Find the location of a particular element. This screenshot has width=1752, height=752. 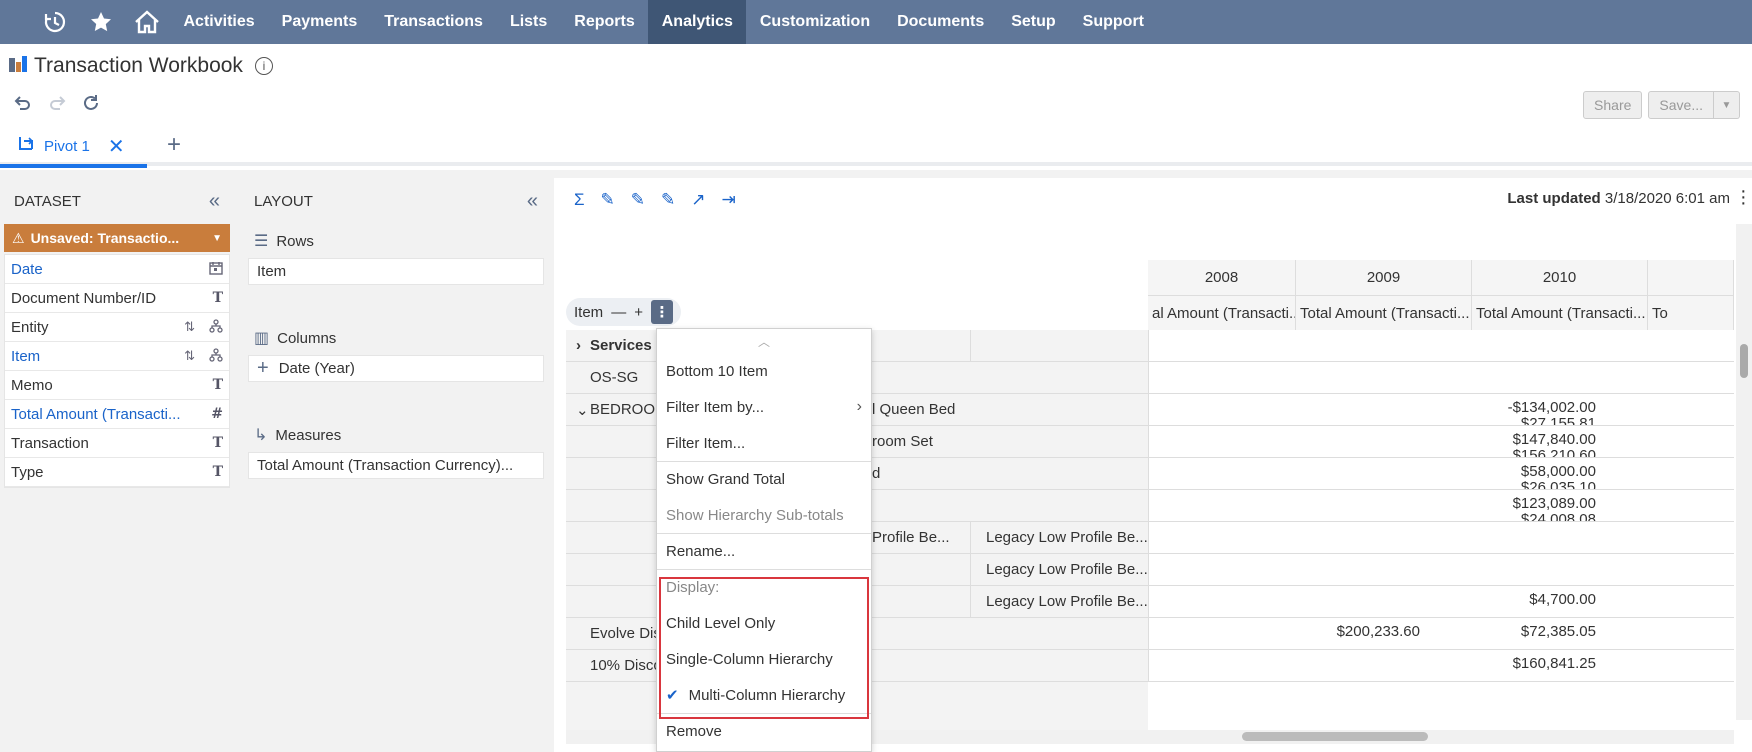

pivot-toolbar: Σ ✎ ✎ ✎ ↗ ⇥ is located at coordinates (655, 200).